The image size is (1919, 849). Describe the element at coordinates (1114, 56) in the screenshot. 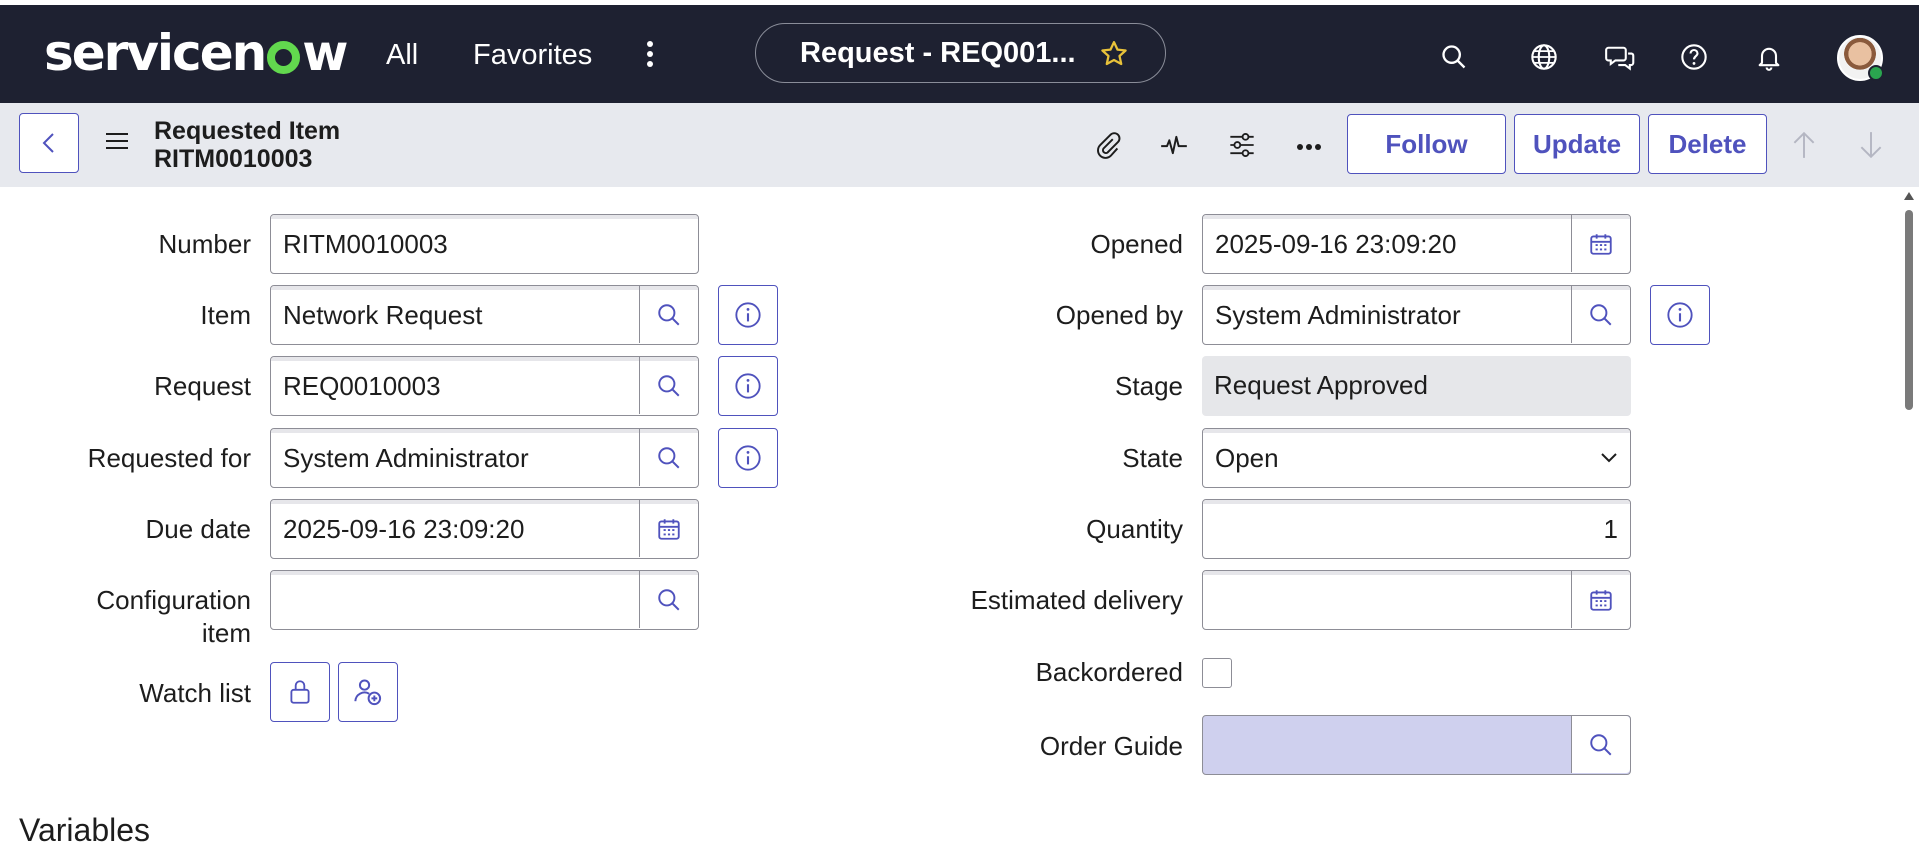

I see `star-icon` at that location.